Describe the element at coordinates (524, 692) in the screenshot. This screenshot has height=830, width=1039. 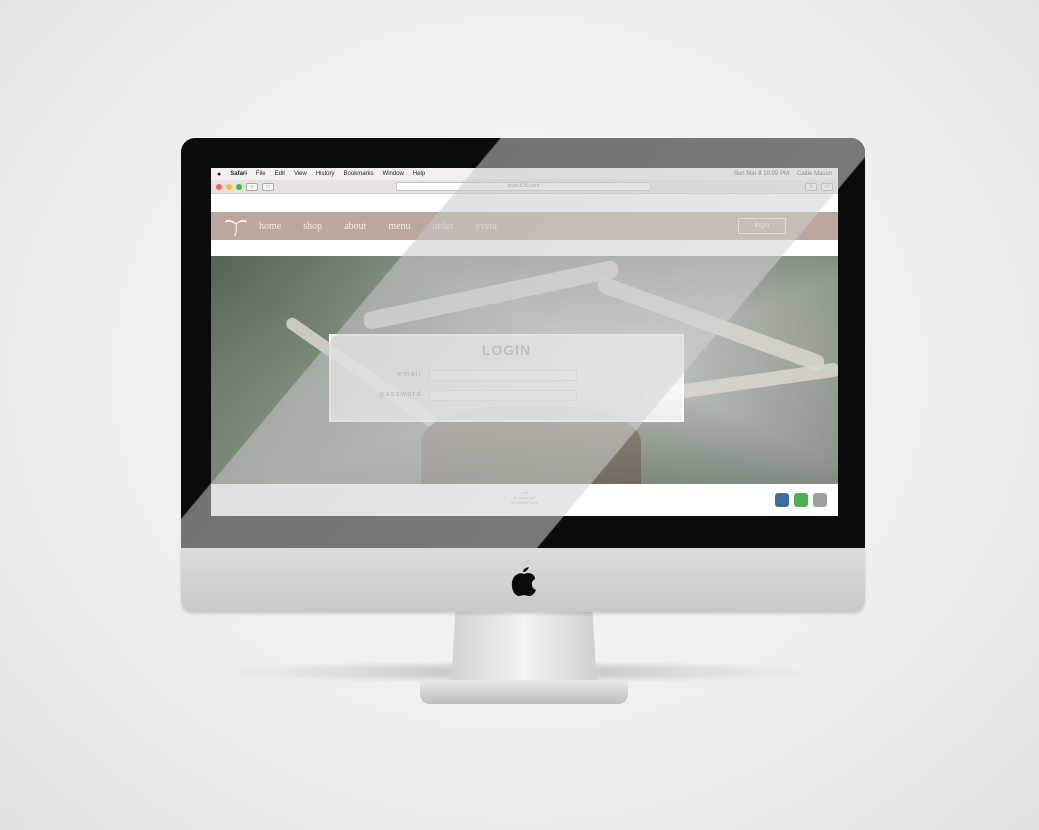
I see `imac-stand-base` at that location.